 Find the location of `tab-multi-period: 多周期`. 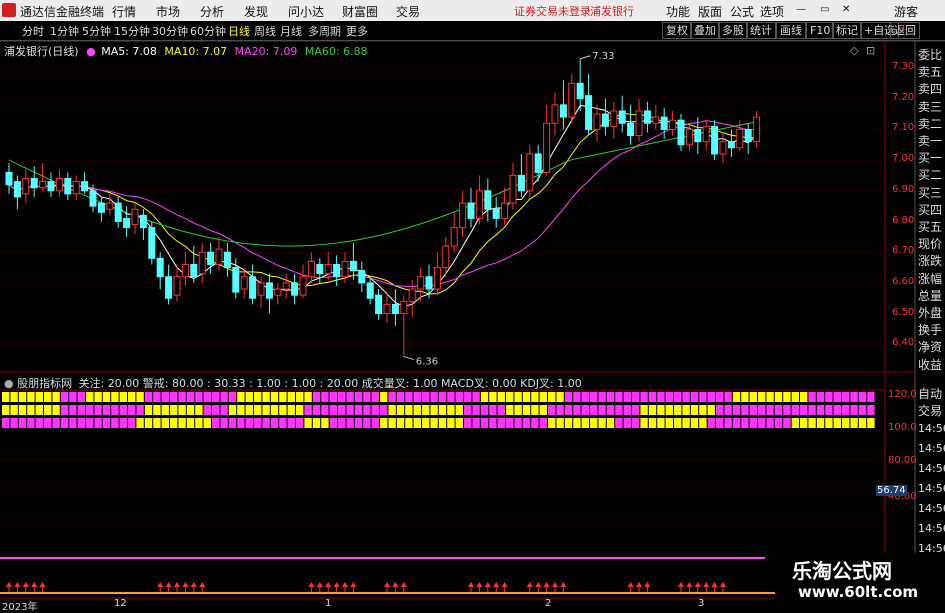

tab-multi-period: 多周期 is located at coordinates (324, 31).